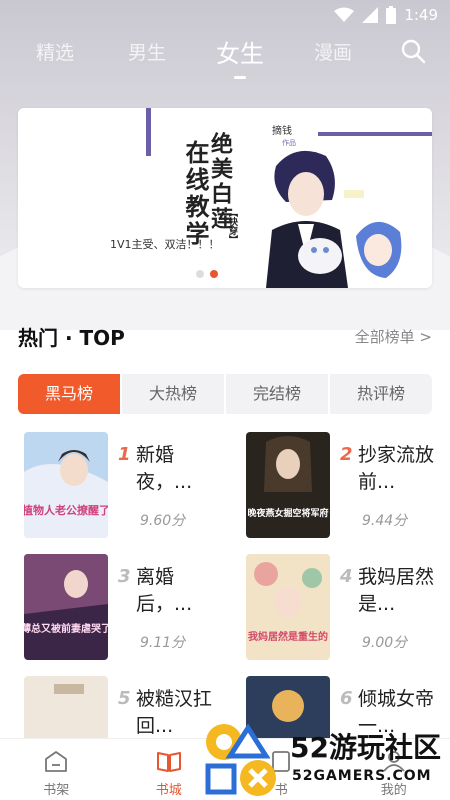 The height and width of the screenshot is (800, 450). What do you see at coordinates (214, 274) in the screenshot?
I see `banner-dot-active` at bounding box center [214, 274].